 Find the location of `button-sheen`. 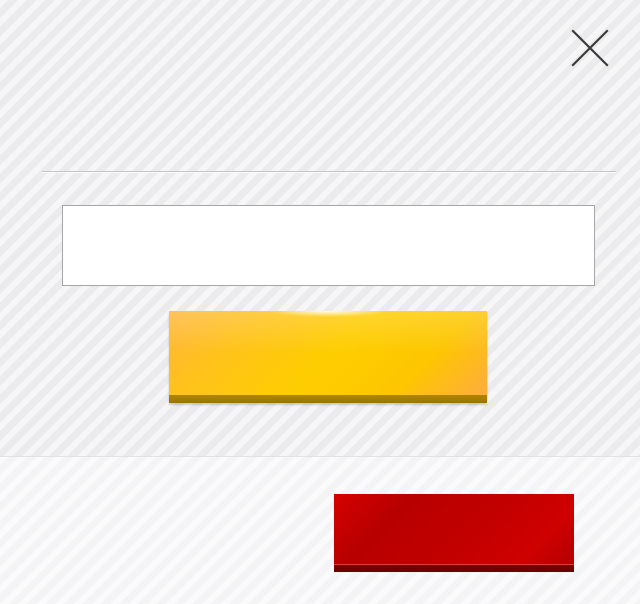

button-sheen is located at coordinates (328, 332).